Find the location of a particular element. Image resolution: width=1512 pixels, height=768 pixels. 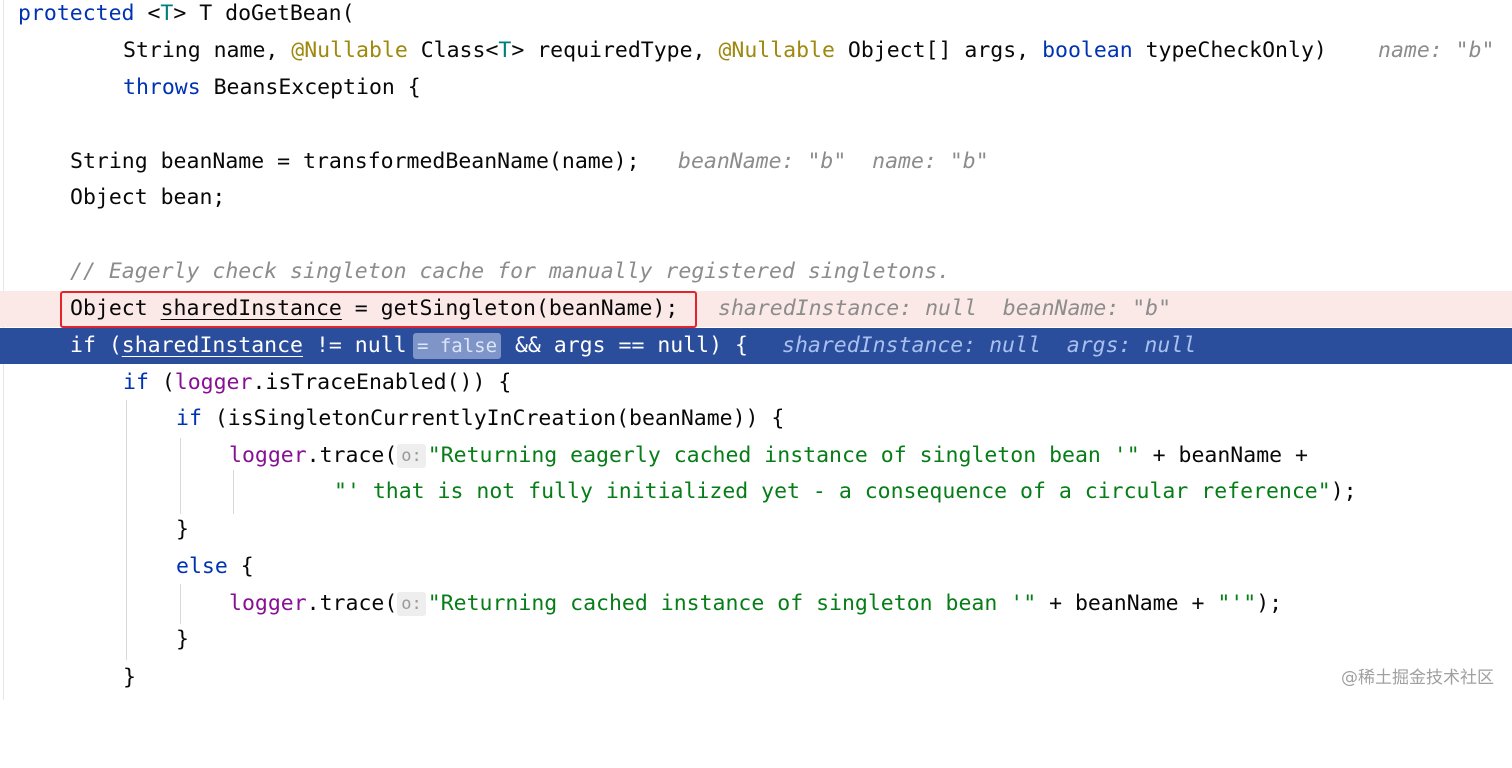

code-line-18: } is located at coordinates (756, 640).